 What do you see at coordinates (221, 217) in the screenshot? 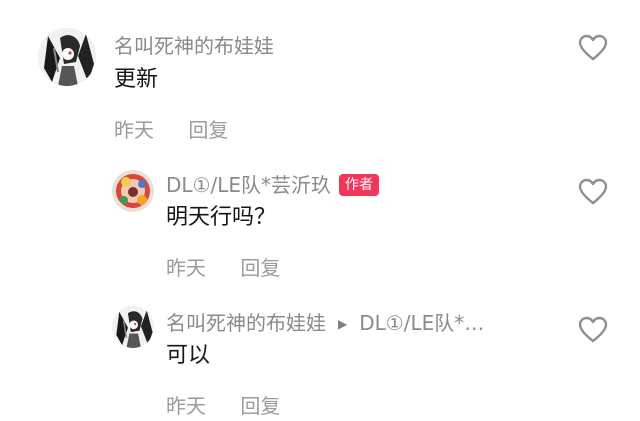
I see `comment-text: 明天行吗？` at bounding box center [221, 217].